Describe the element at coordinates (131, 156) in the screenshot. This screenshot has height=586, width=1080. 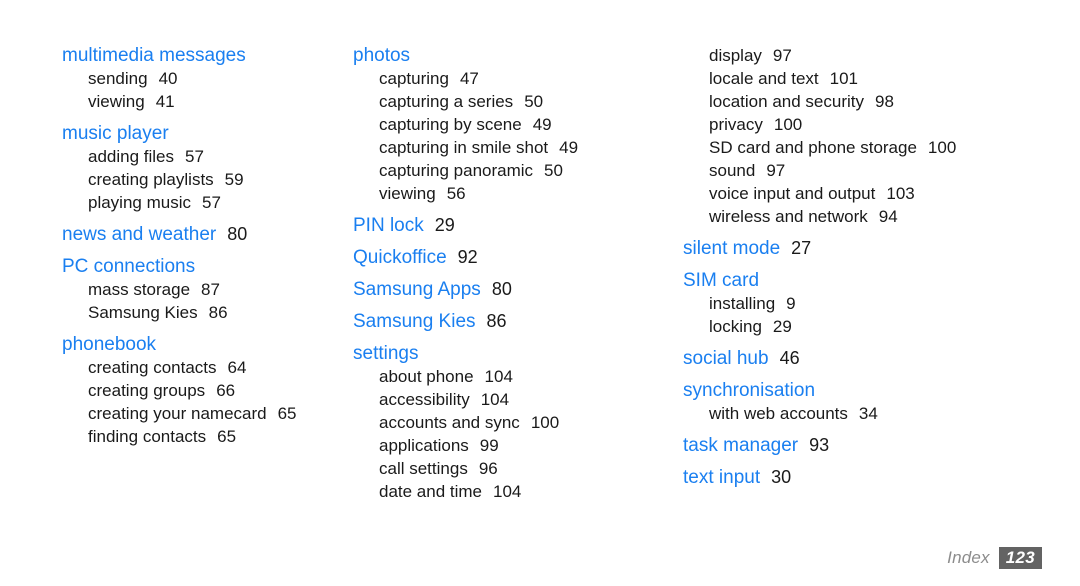
I see `index-entry-label: adding files` at that location.